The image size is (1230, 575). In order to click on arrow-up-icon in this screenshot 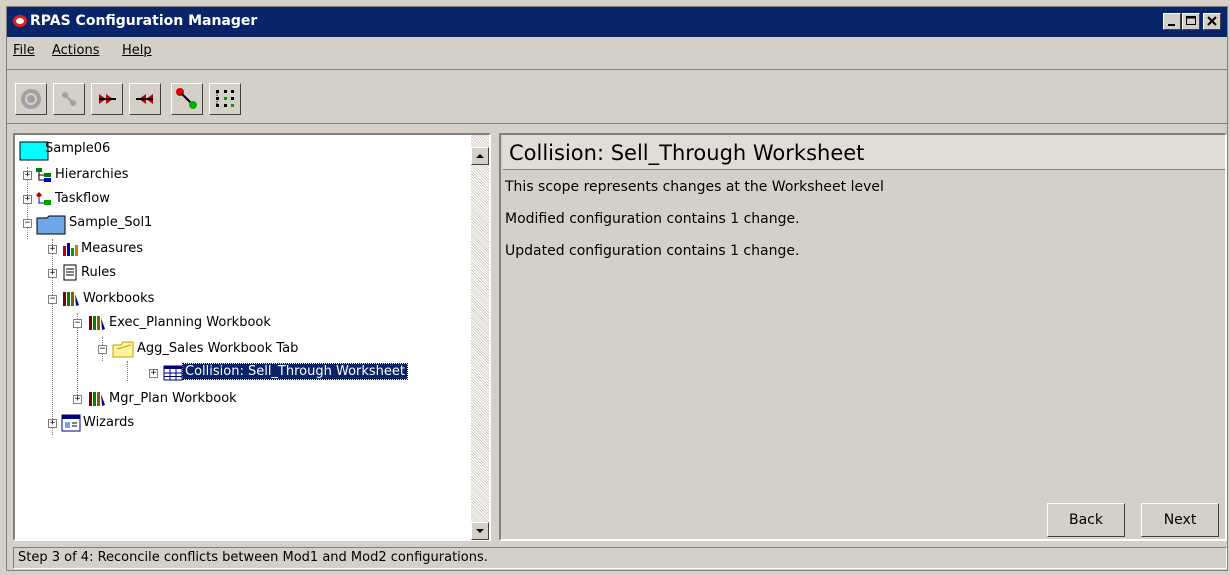, I will do `click(480, 156)`.